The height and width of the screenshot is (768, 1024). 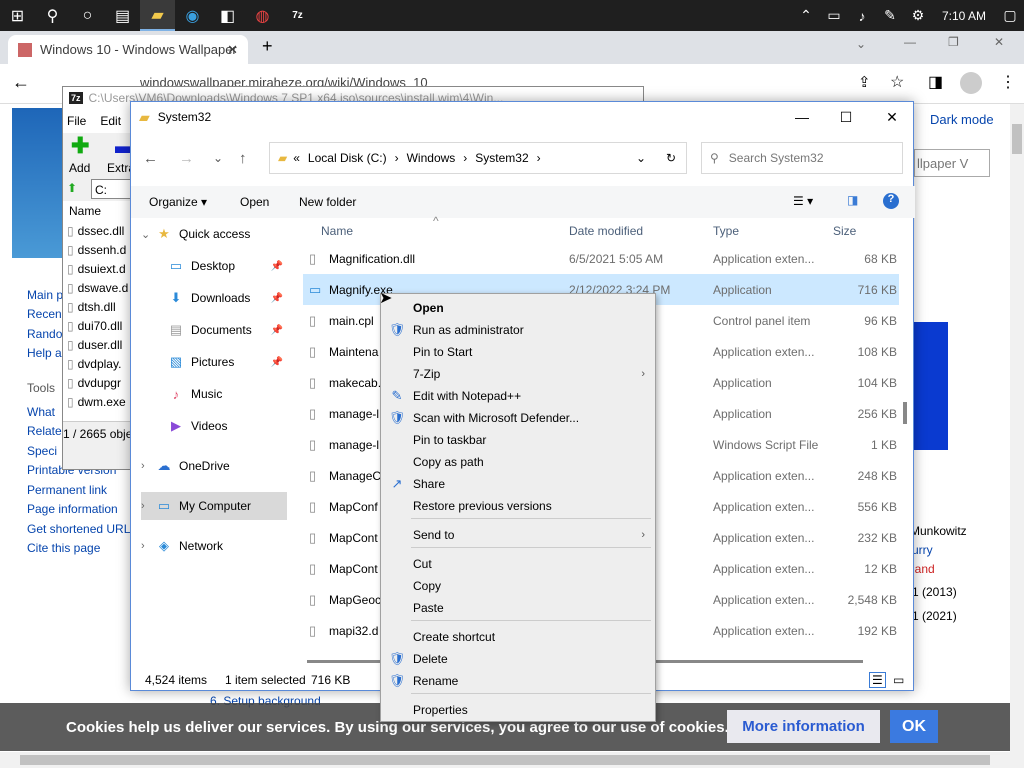 I want to click on context-menu-item-share: ↗ Share, so click(x=518, y=484).